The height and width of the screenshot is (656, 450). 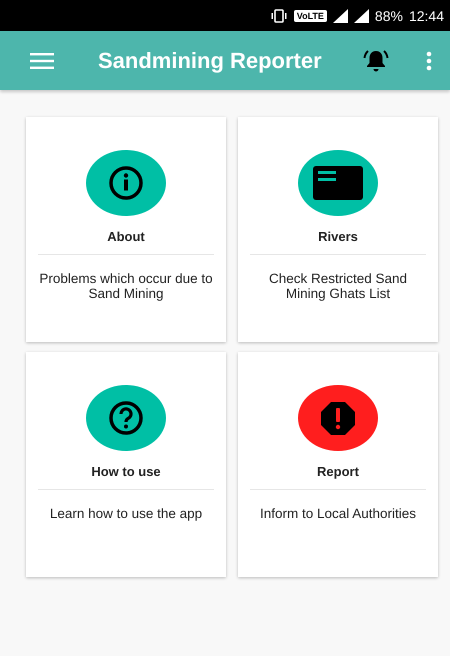 I want to click on more-options-icon, so click(x=429, y=60).